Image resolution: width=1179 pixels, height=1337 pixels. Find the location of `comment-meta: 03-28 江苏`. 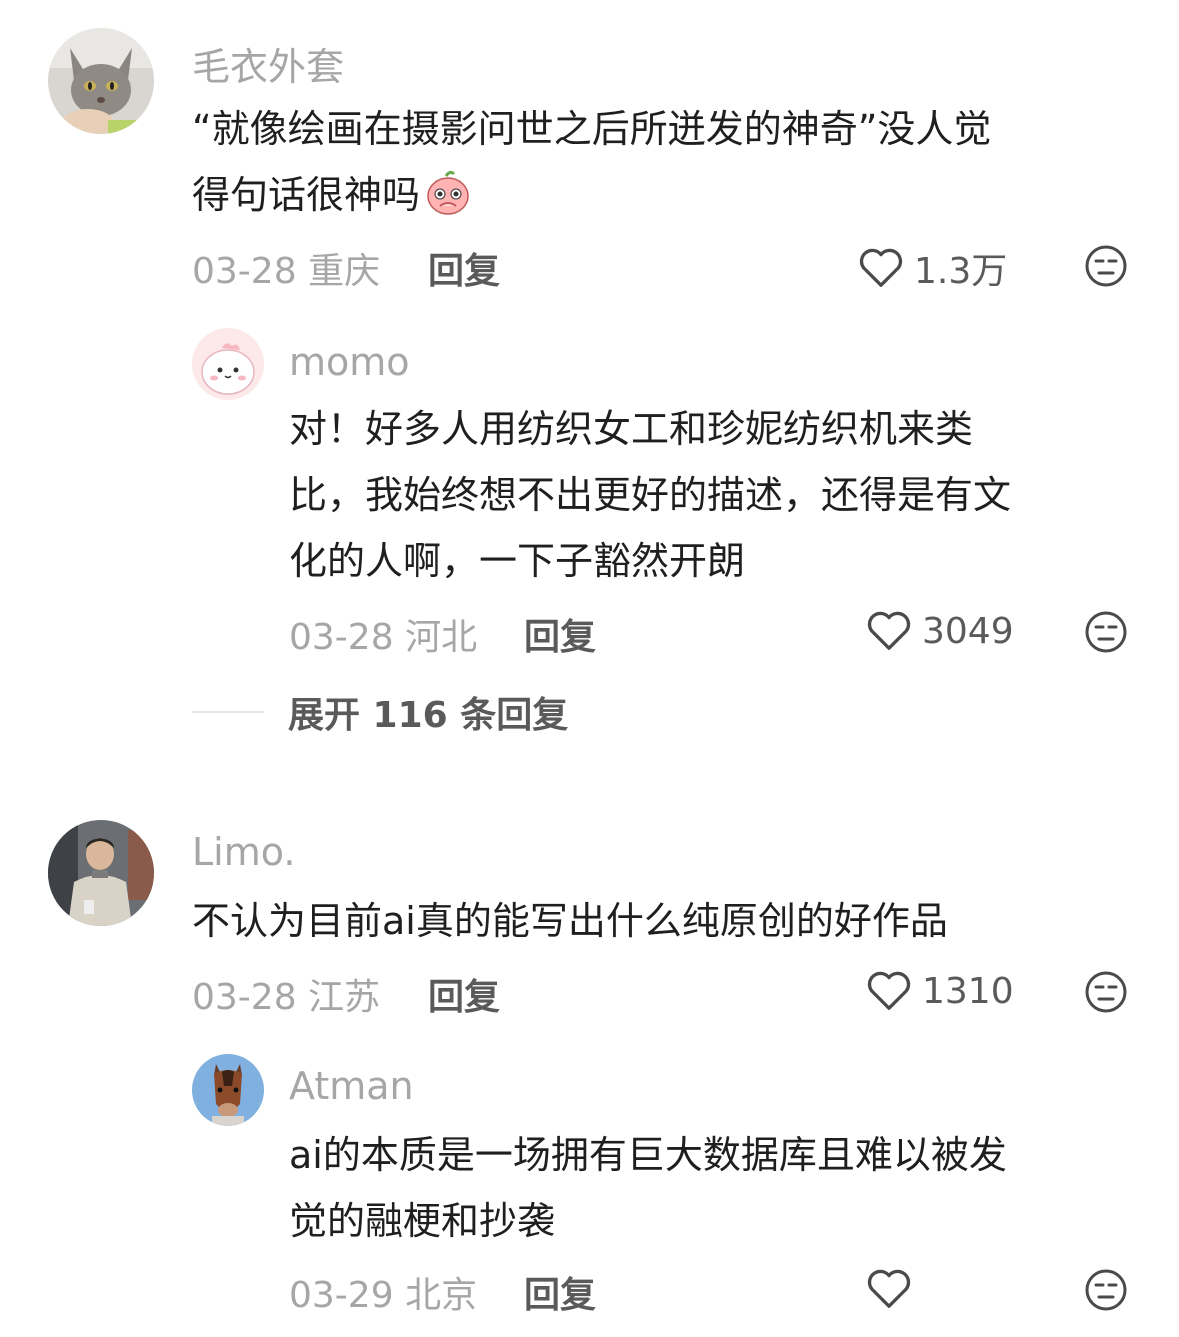

comment-meta: 03-28 江苏 is located at coordinates (286, 994).